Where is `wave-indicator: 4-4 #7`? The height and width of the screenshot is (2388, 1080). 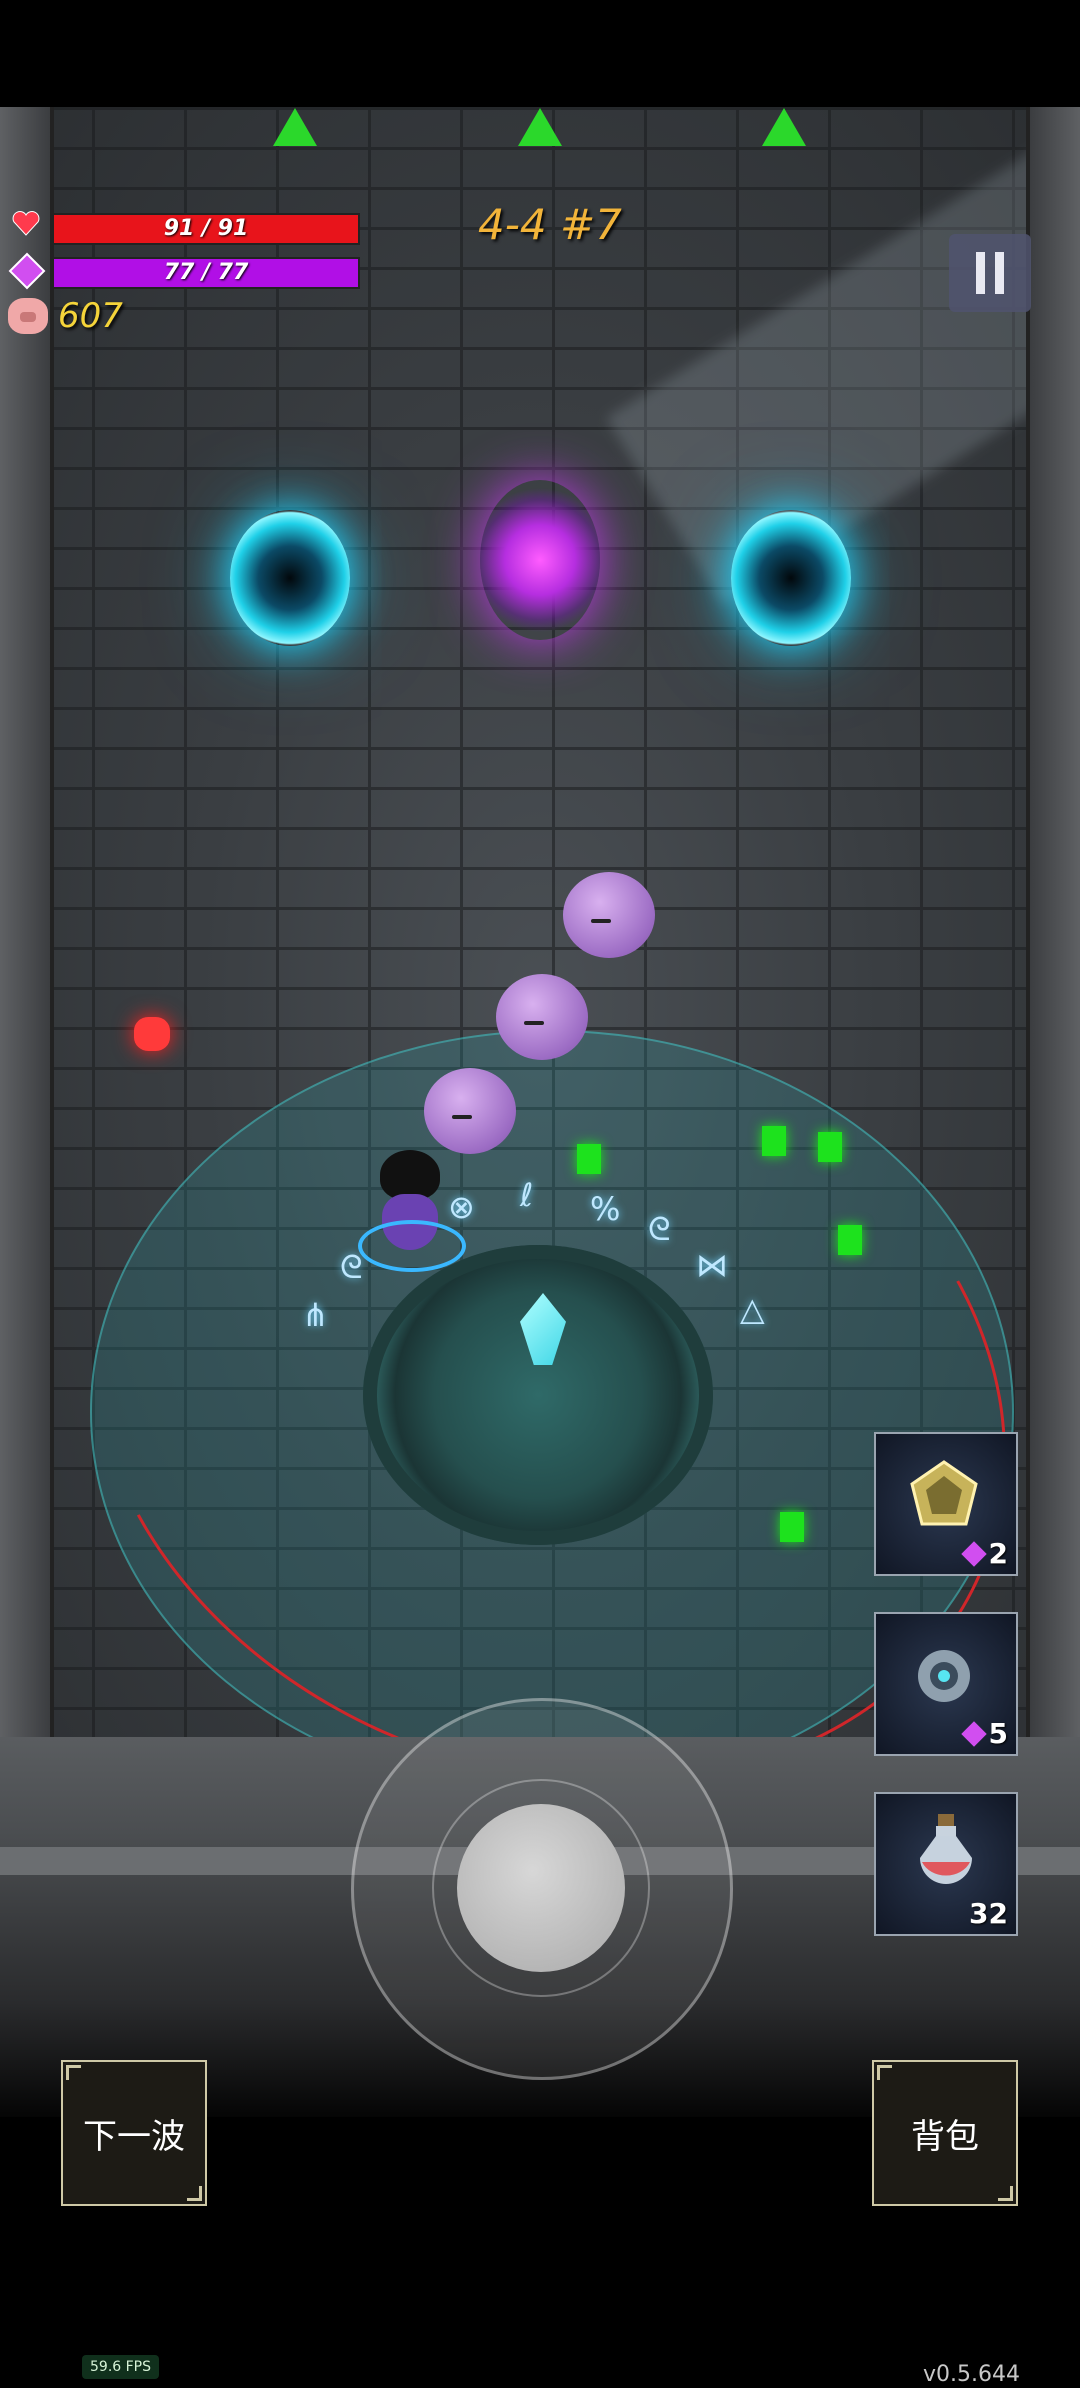
wave-indicator: 4-4 #7 is located at coordinates (550, 224).